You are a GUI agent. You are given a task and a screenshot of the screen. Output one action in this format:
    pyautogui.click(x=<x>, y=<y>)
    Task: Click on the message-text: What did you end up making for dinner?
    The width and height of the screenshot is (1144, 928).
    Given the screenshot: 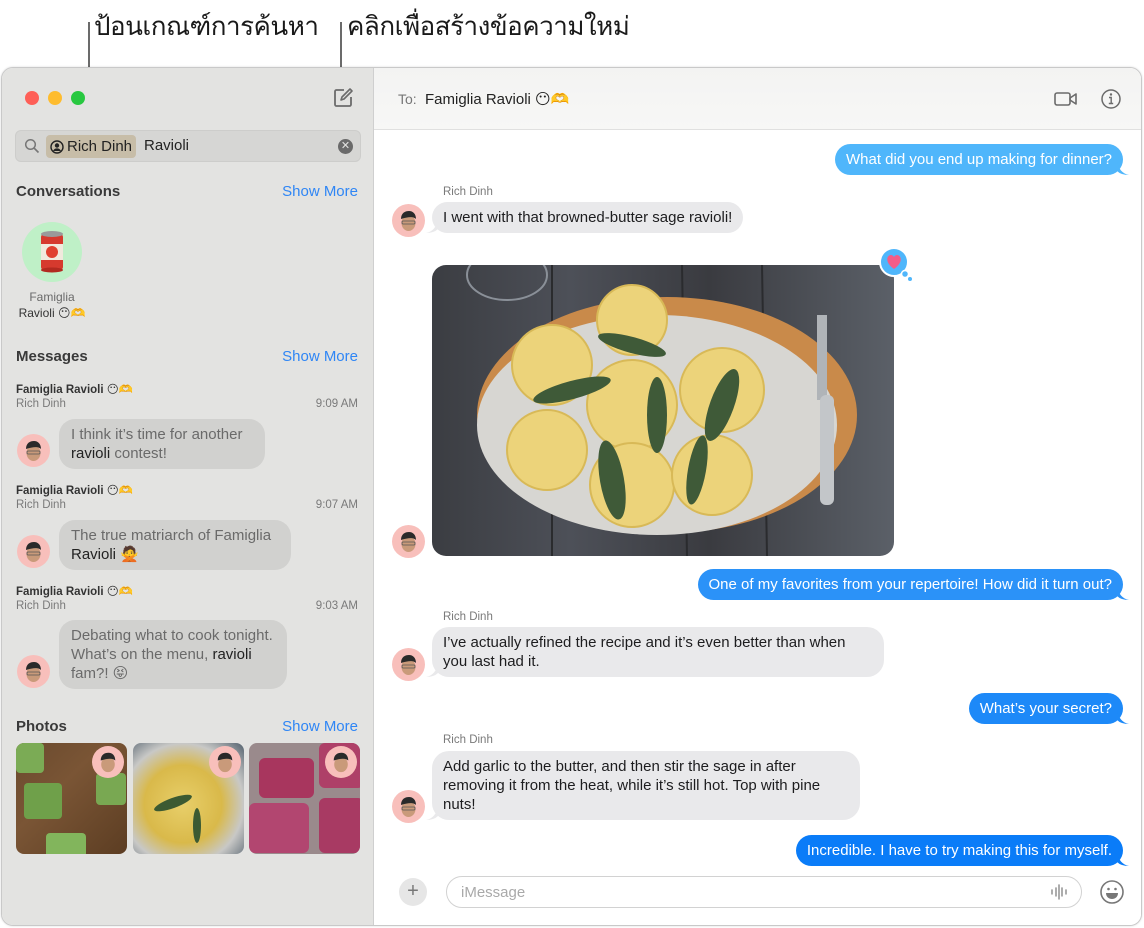 What is the action you would take?
    pyautogui.click(x=979, y=159)
    